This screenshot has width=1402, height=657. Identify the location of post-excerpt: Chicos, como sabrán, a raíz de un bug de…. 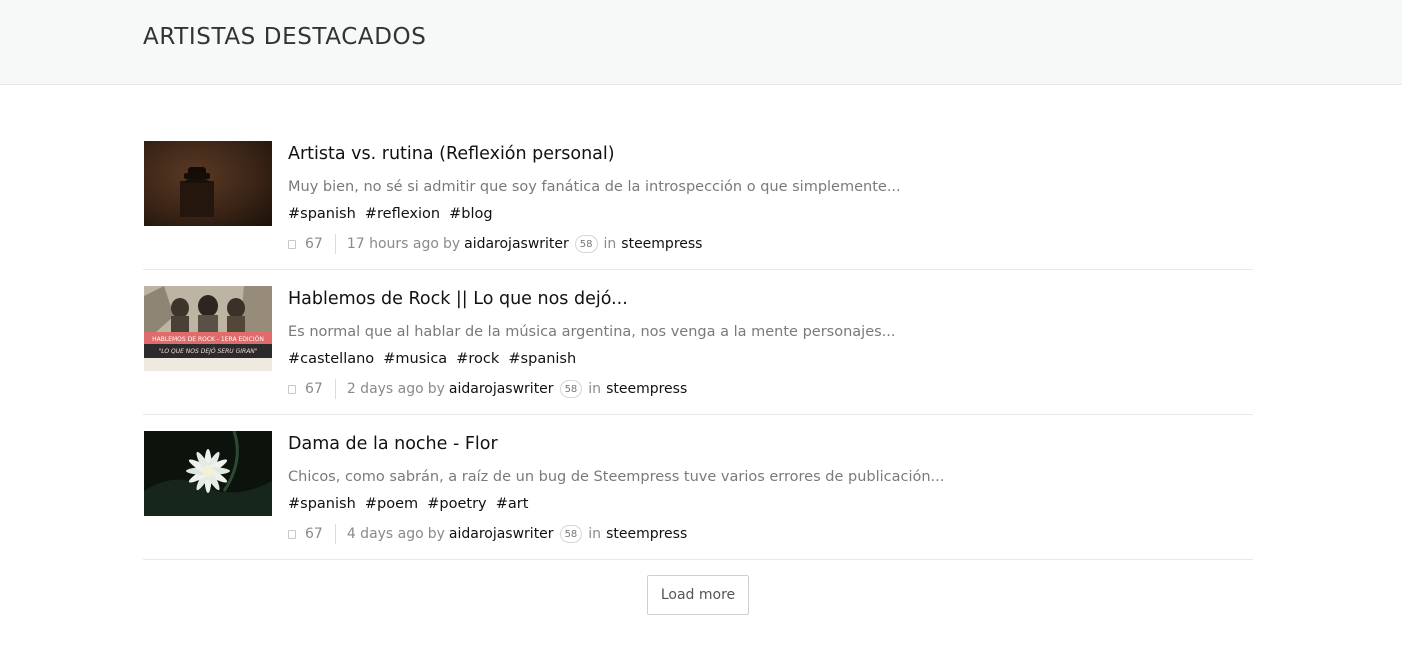
(616, 477).